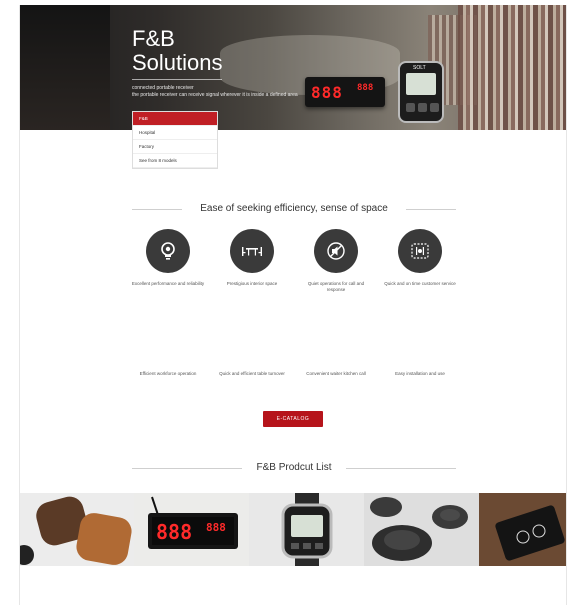  What do you see at coordinates (177, 79) in the screenshot?
I see `hero-title-divider` at bounding box center [177, 79].